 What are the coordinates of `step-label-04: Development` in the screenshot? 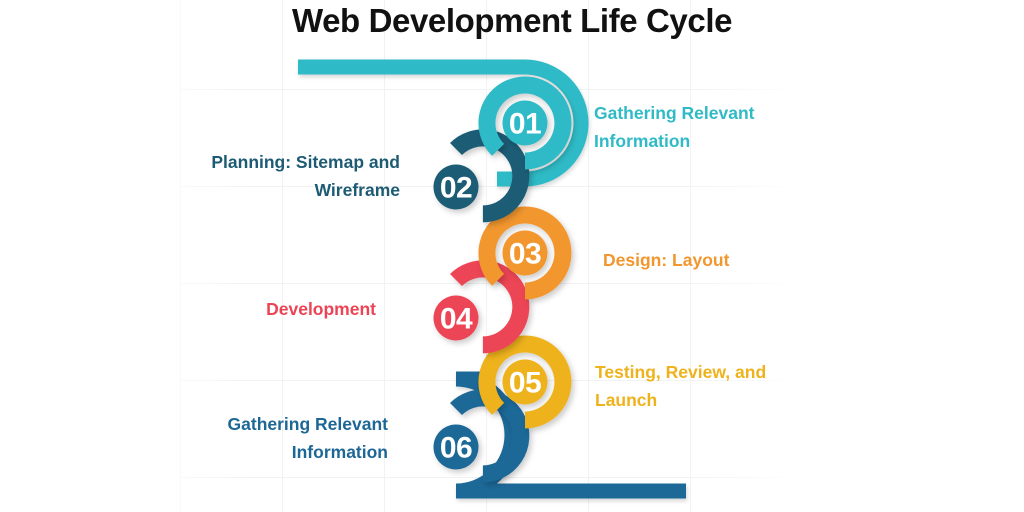 It's located at (321, 309).